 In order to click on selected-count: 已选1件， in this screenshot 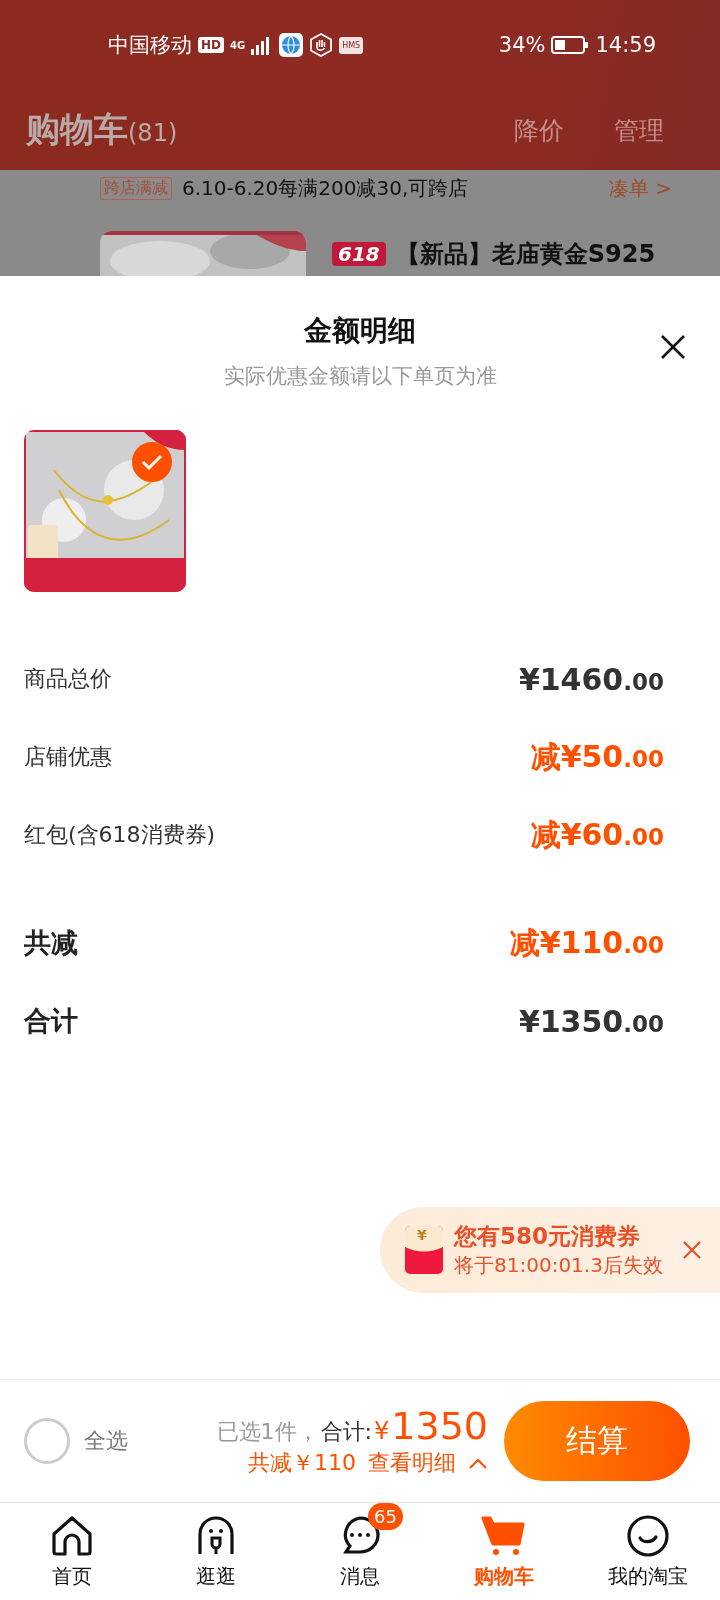, I will do `click(267, 1432)`.